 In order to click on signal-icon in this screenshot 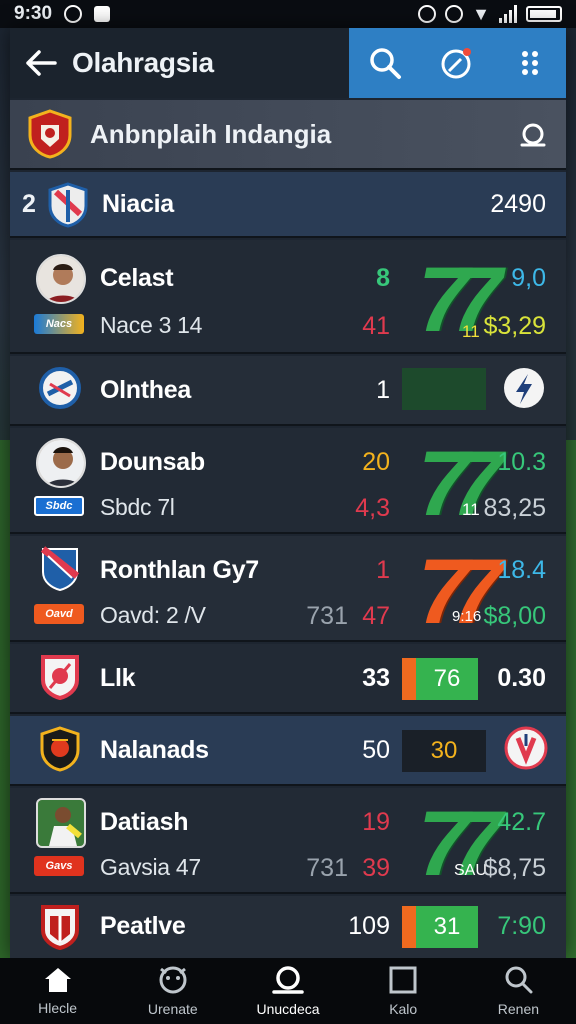, I will do `click(508, 14)`.